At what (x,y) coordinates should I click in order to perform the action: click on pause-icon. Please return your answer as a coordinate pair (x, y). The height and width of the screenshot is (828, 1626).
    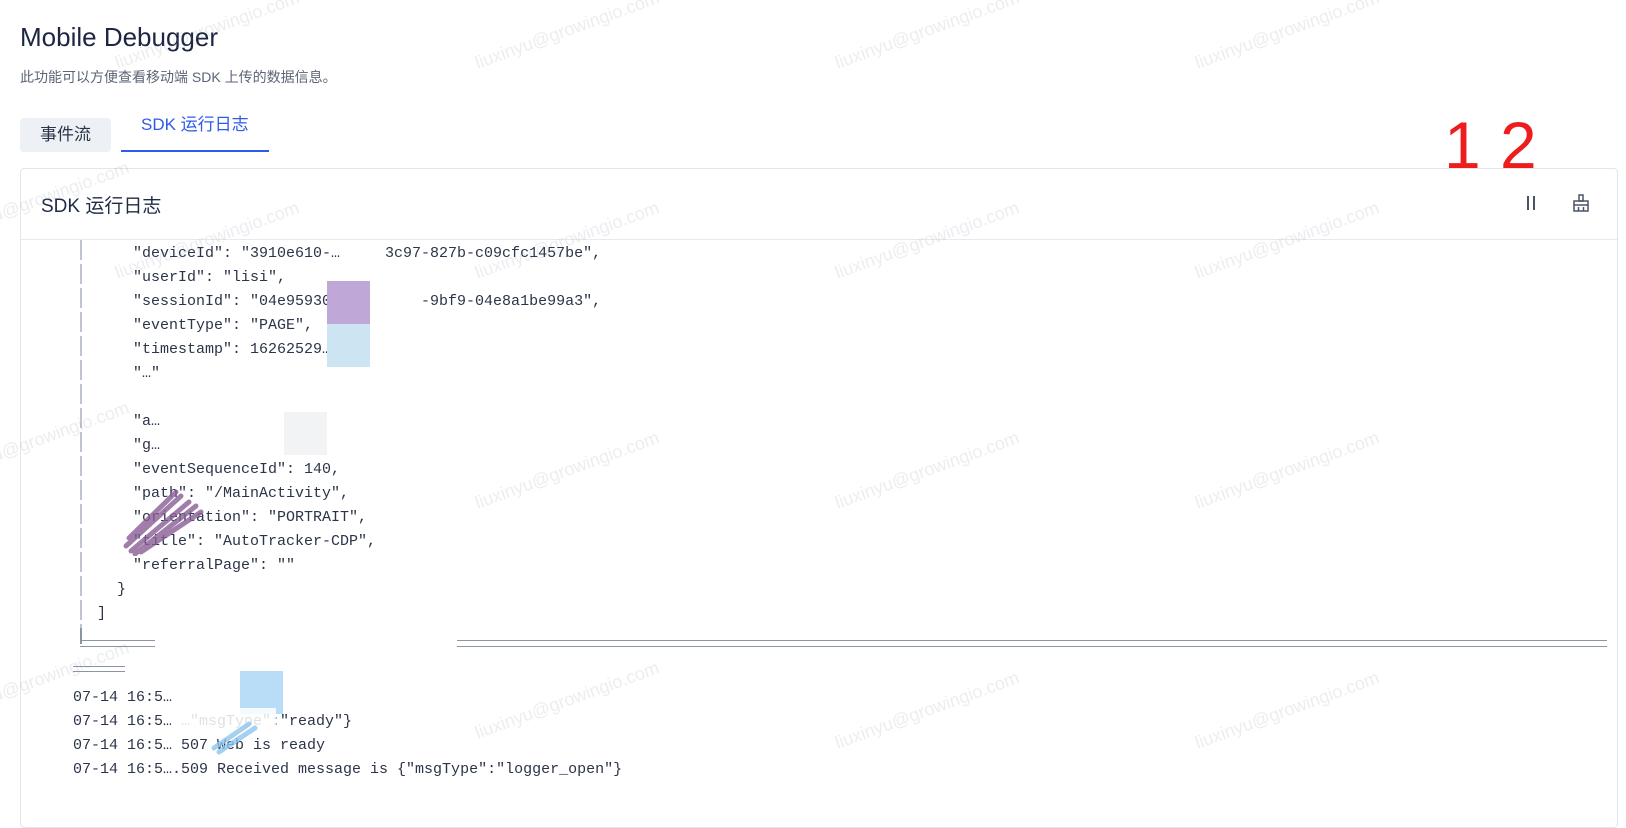
    Looking at the image, I should click on (1531, 205).